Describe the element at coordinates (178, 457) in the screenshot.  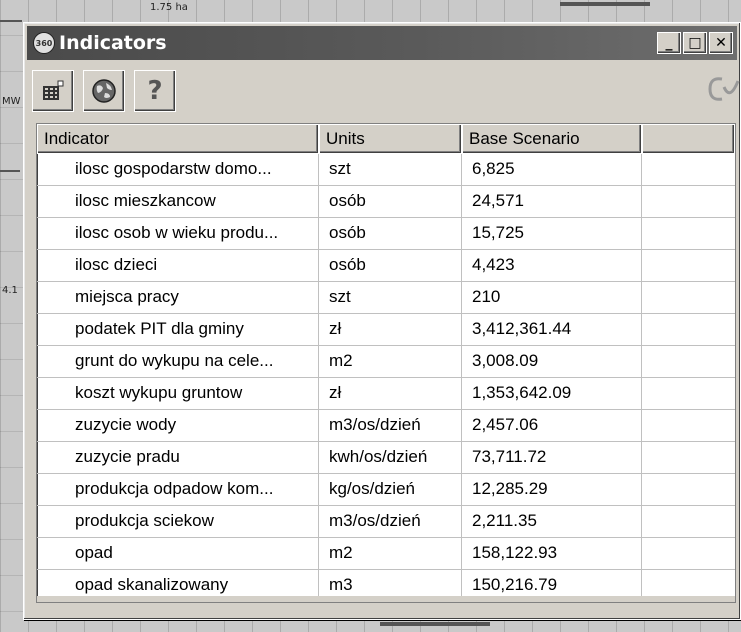
I see `indicator-cell: zuzycie pradu` at that location.